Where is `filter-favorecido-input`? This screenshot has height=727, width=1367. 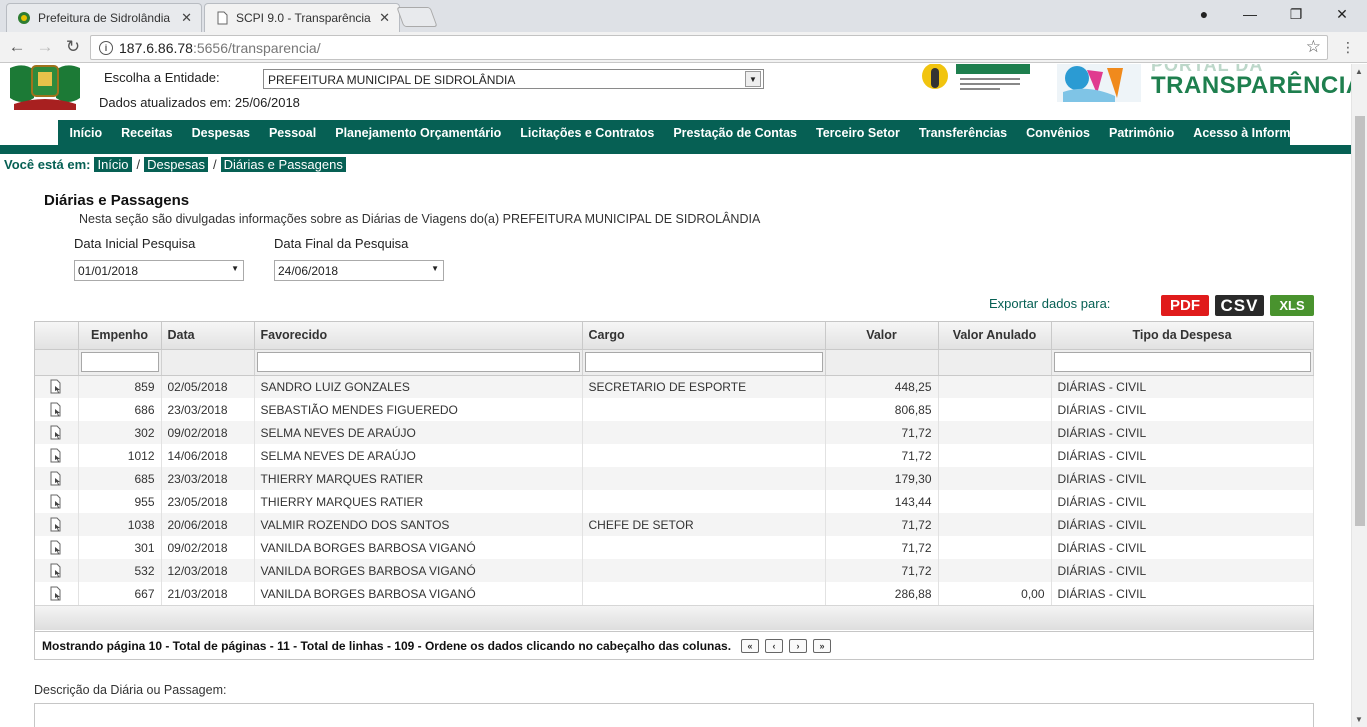 filter-favorecido-input is located at coordinates (418, 362).